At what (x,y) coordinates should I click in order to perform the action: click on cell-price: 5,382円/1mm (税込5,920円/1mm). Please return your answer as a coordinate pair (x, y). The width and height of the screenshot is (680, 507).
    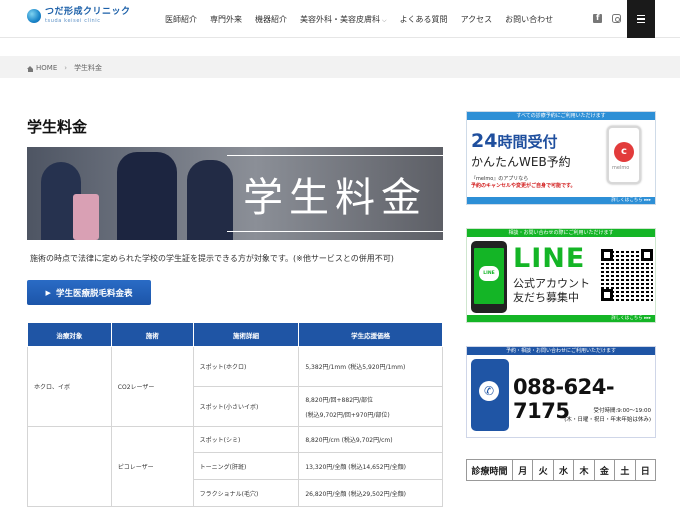
    Looking at the image, I should click on (370, 366).